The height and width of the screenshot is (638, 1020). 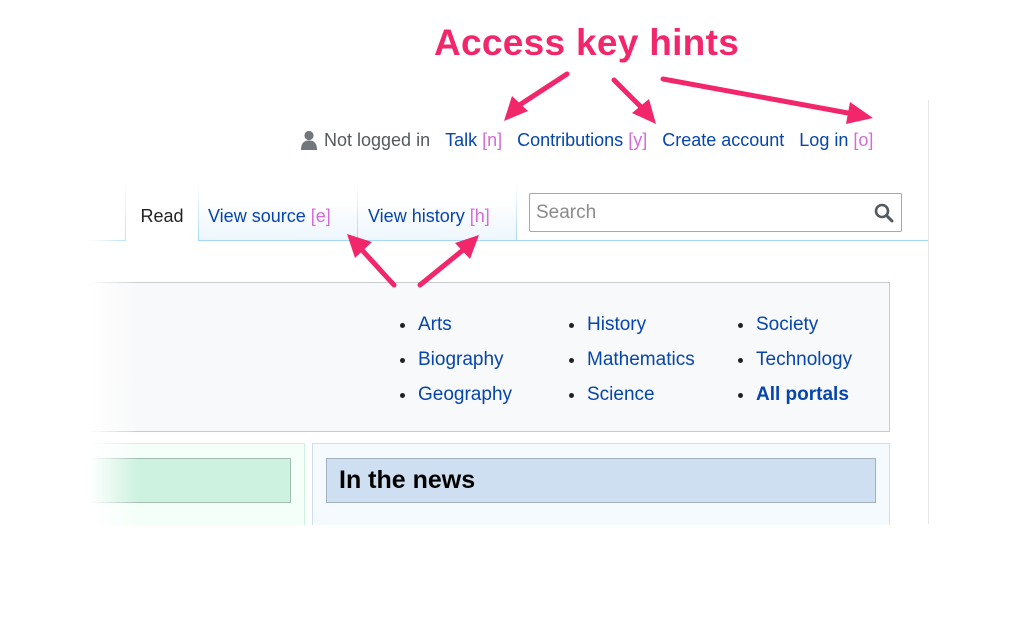 I want to click on news-pane-heading: In the news, so click(x=601, y=480).